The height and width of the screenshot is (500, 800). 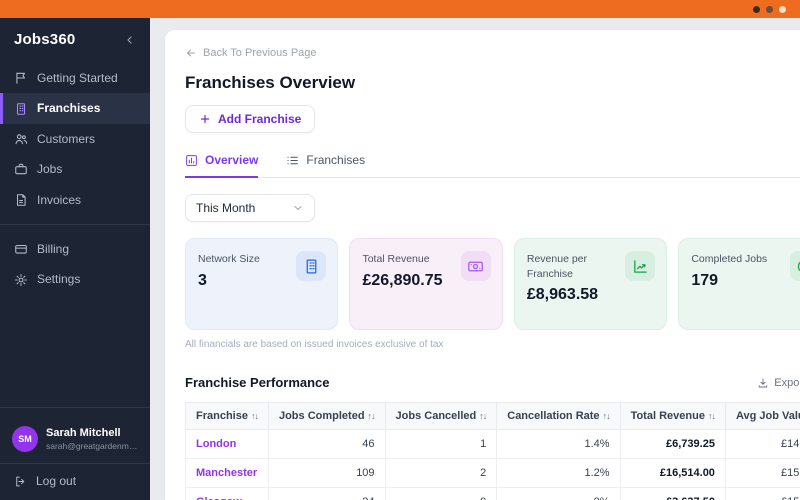 I want to click on table-row: Glasgow 24 0 0% £3,637.50 £151.56, so click(x=492, y=493).